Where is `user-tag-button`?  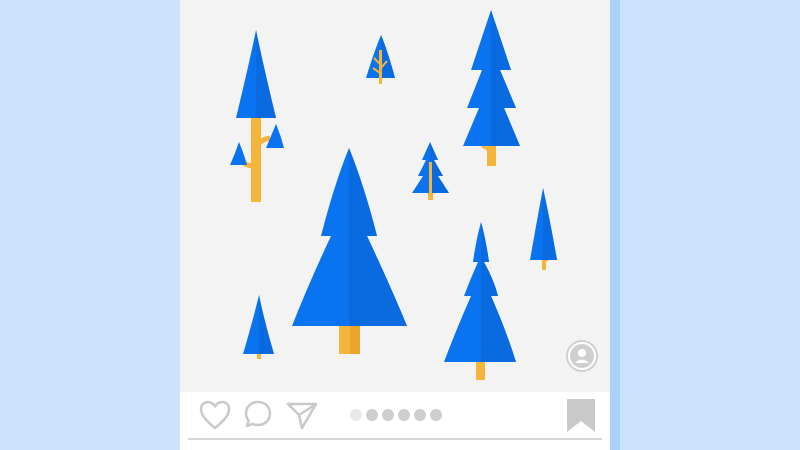
user-tag-button is located at coordinates (582, 356).